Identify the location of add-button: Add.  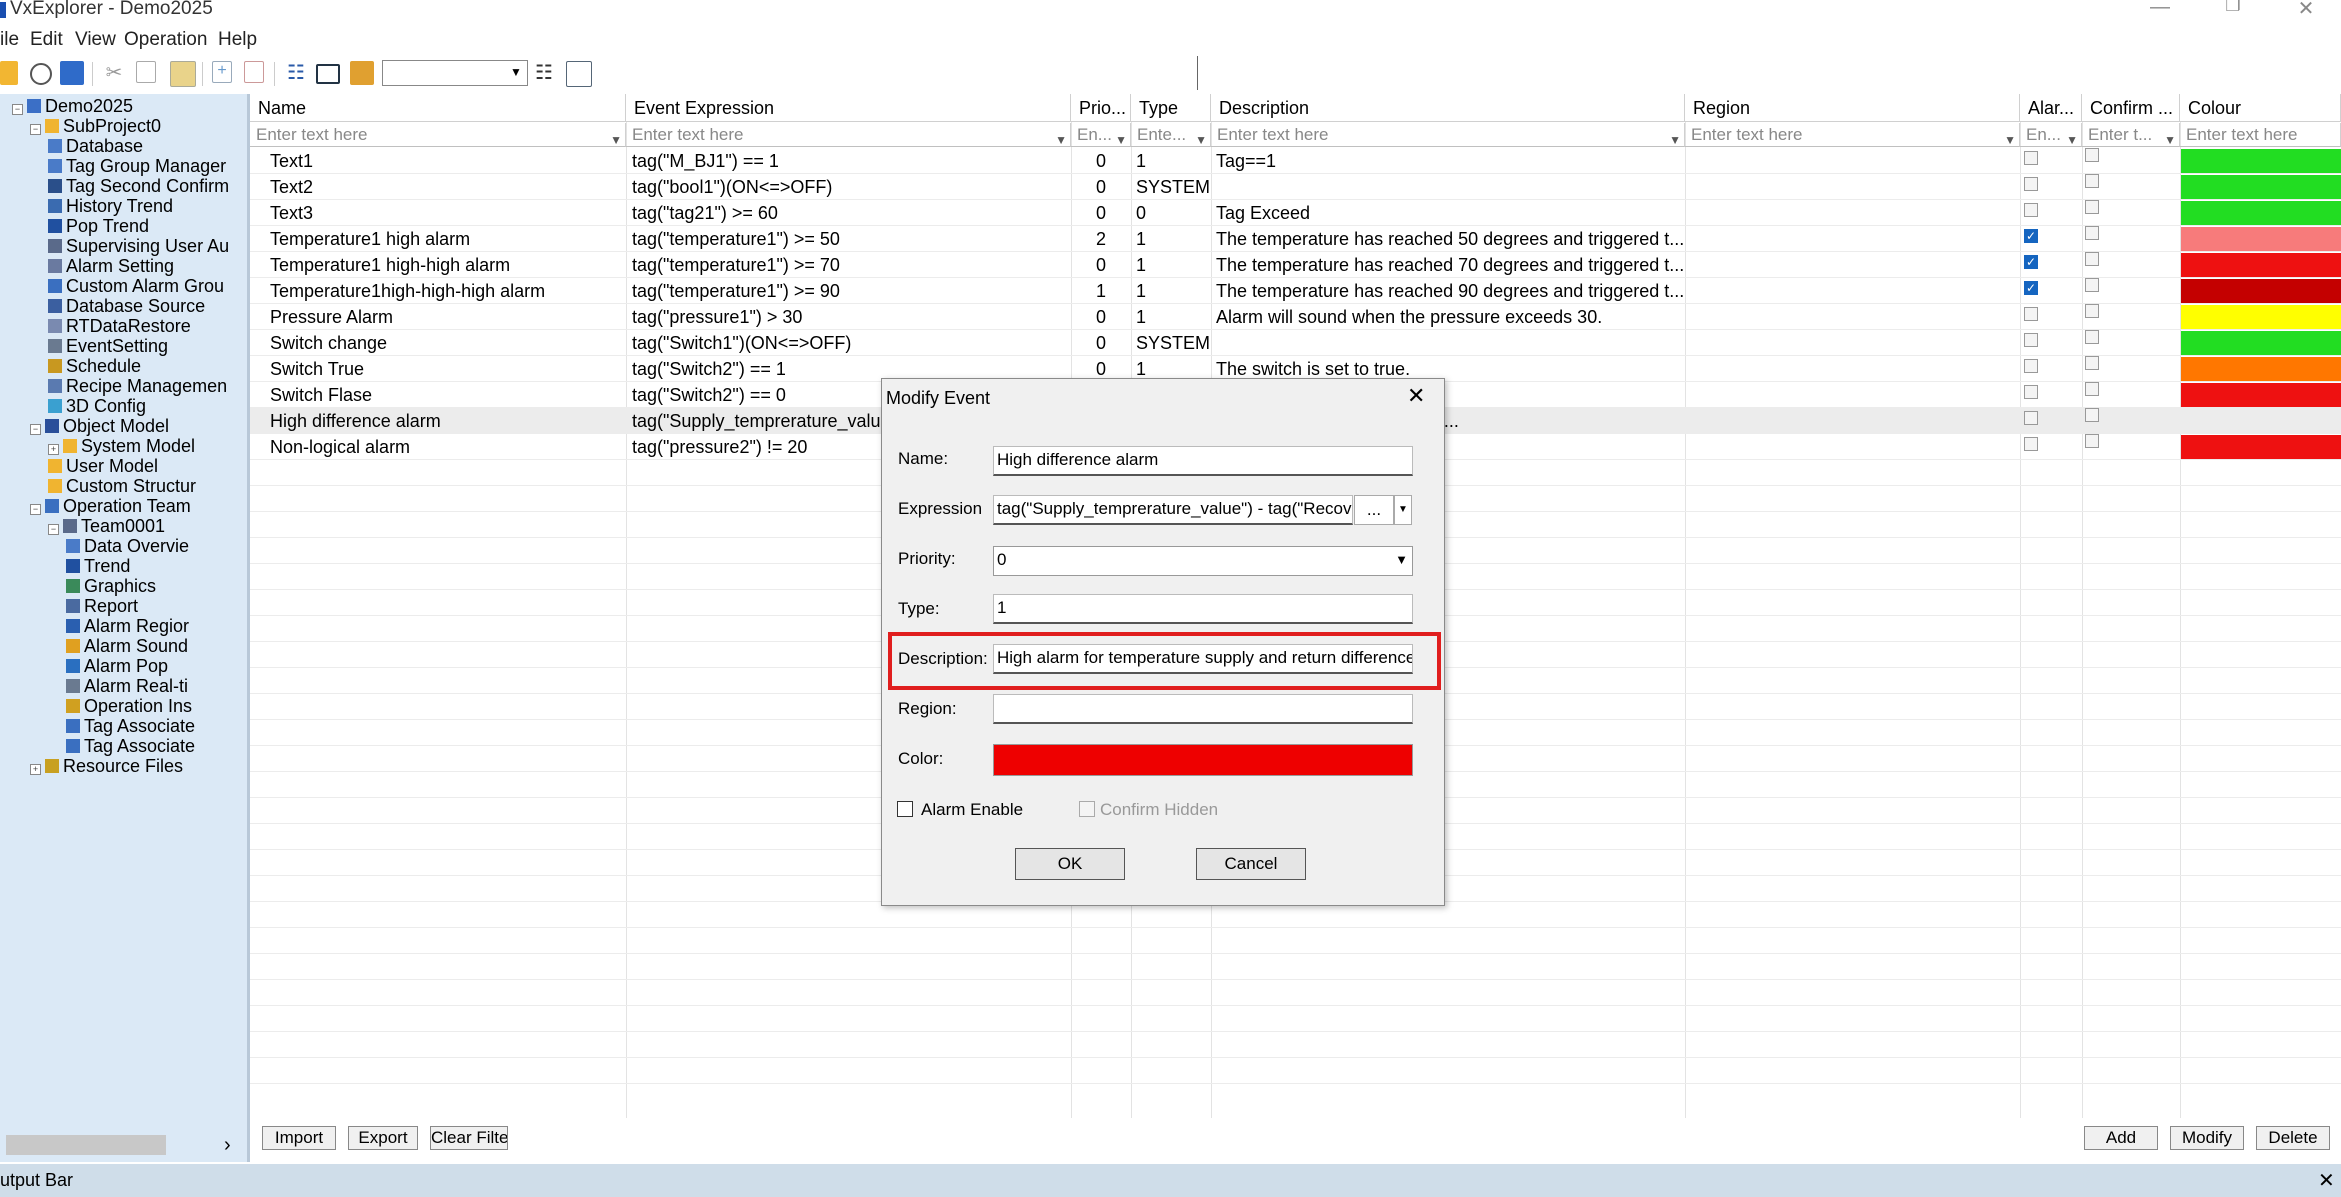
(2121, 1138).